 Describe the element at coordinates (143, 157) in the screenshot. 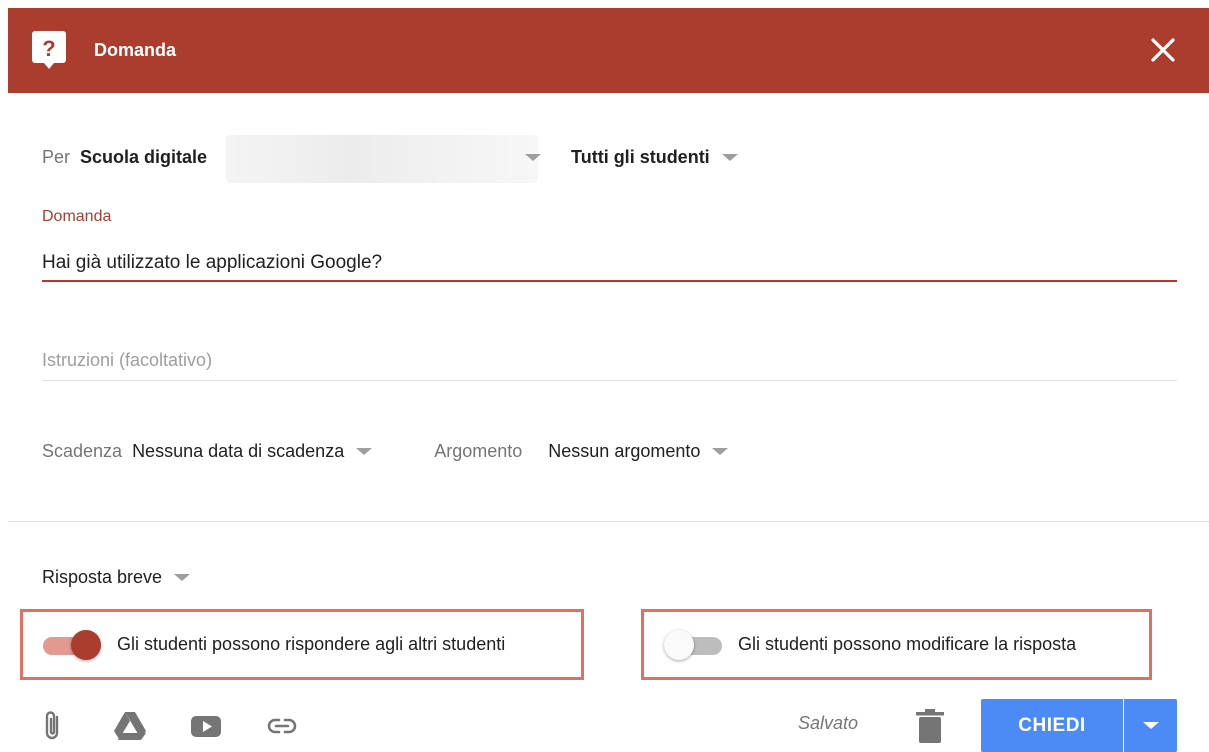

I see `class-select: Scuola digitale` at that location.